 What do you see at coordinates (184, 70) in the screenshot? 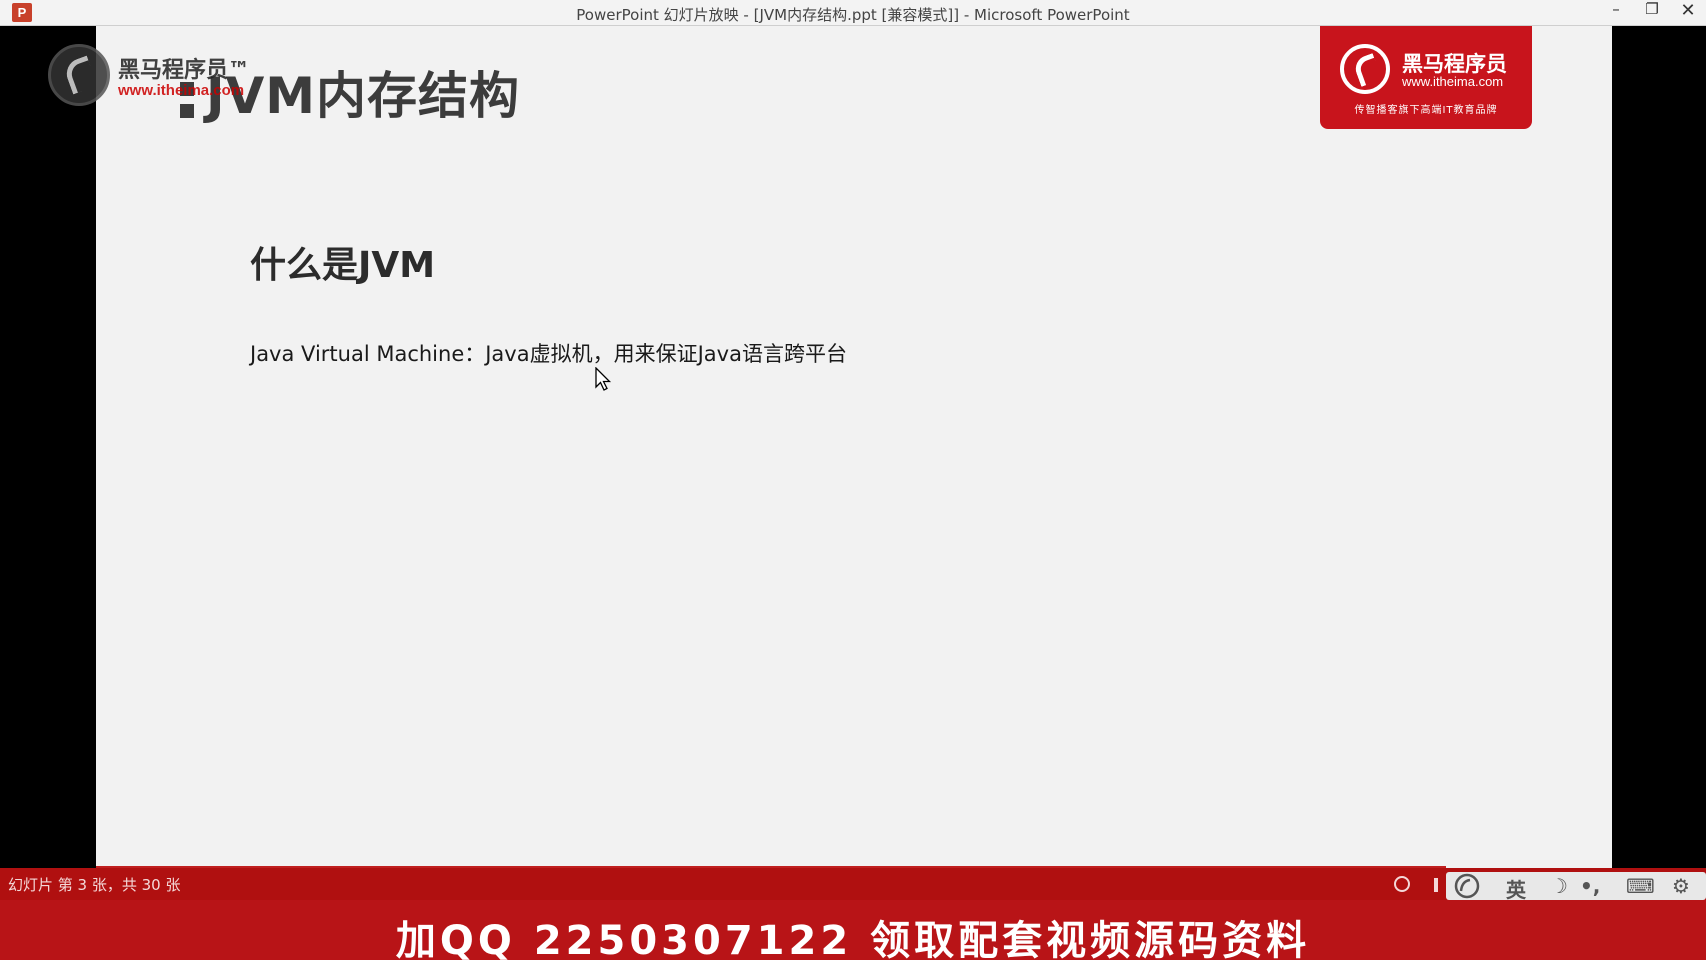
I see `watermark-name: 黑马程序员™` at bounding box center [184, 70].